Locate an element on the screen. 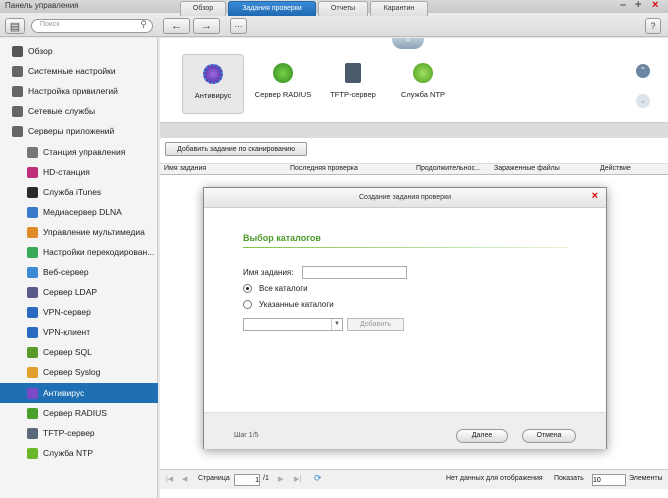  sidebar-item-label: Системные настройки is located at coordinates (72, 71).